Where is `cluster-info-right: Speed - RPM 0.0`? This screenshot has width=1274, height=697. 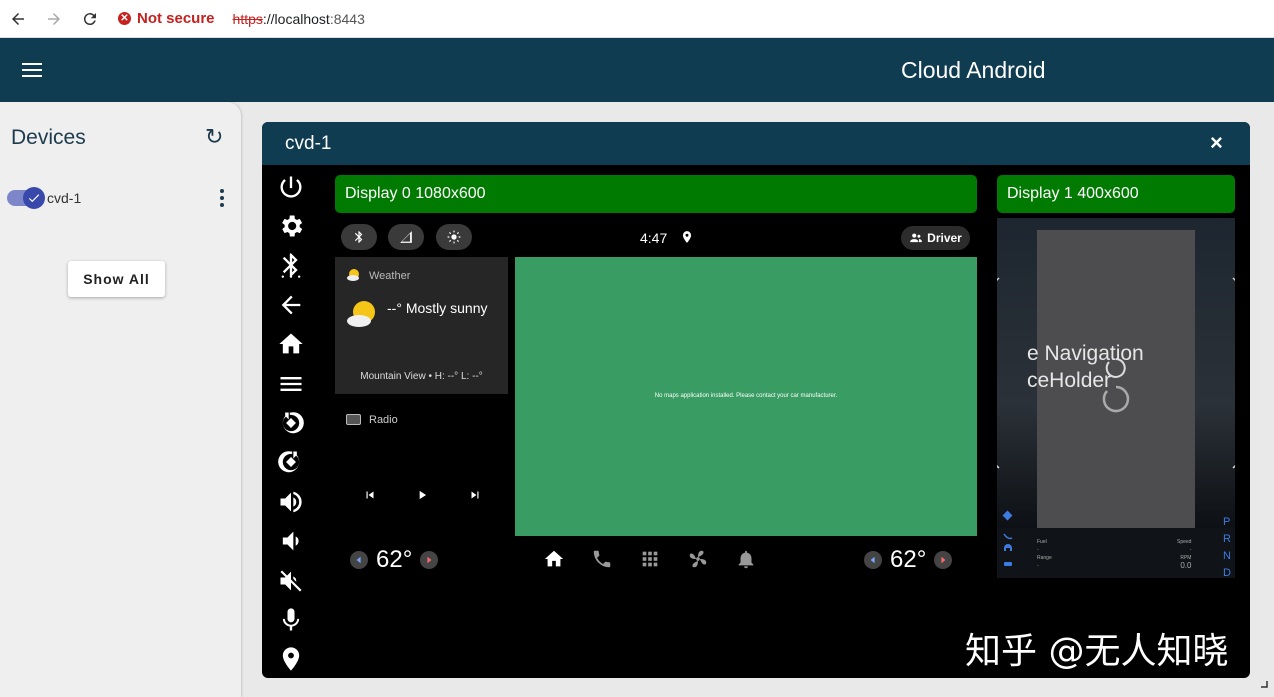 cluster-info-right: Speed - RPM 0.0 is located at coordinates (1184, 554).